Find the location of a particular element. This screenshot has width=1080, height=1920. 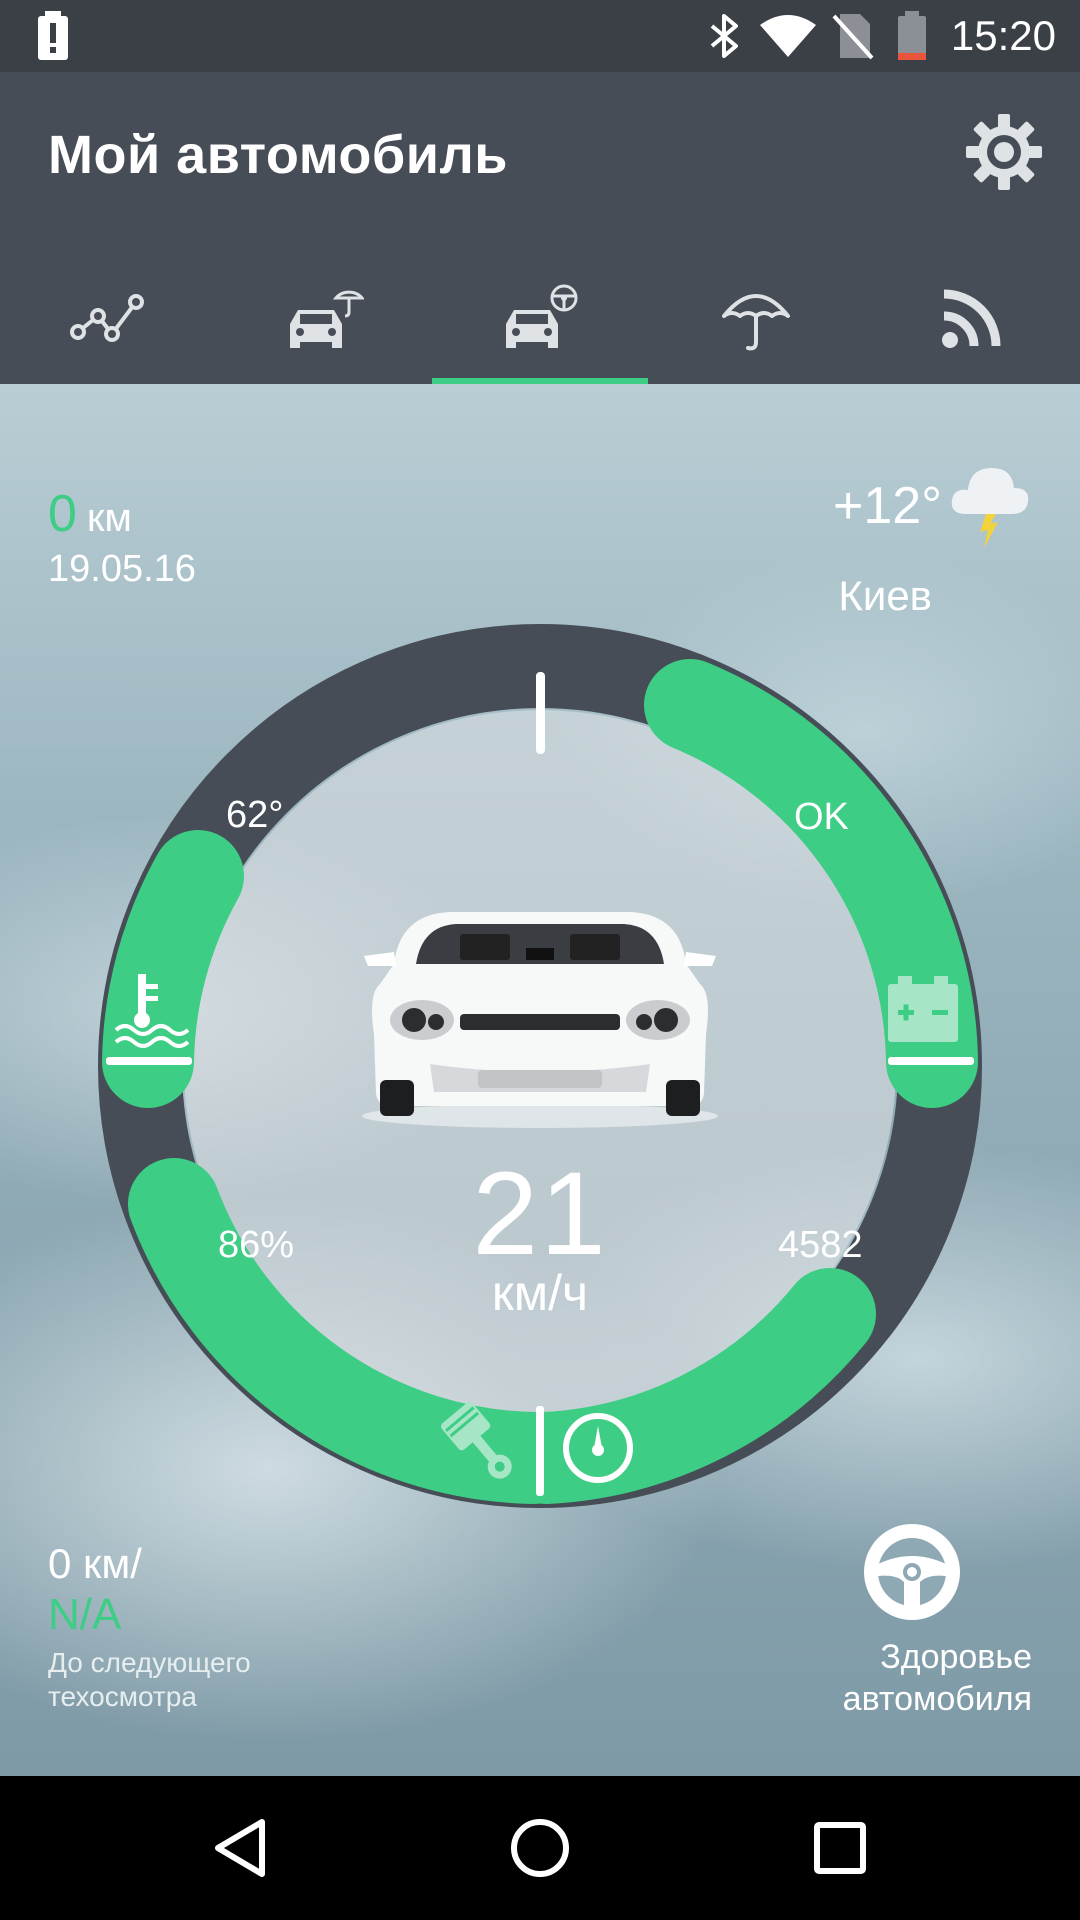

thunderstorm-cloud-icon is located at coordinates (990, 508).